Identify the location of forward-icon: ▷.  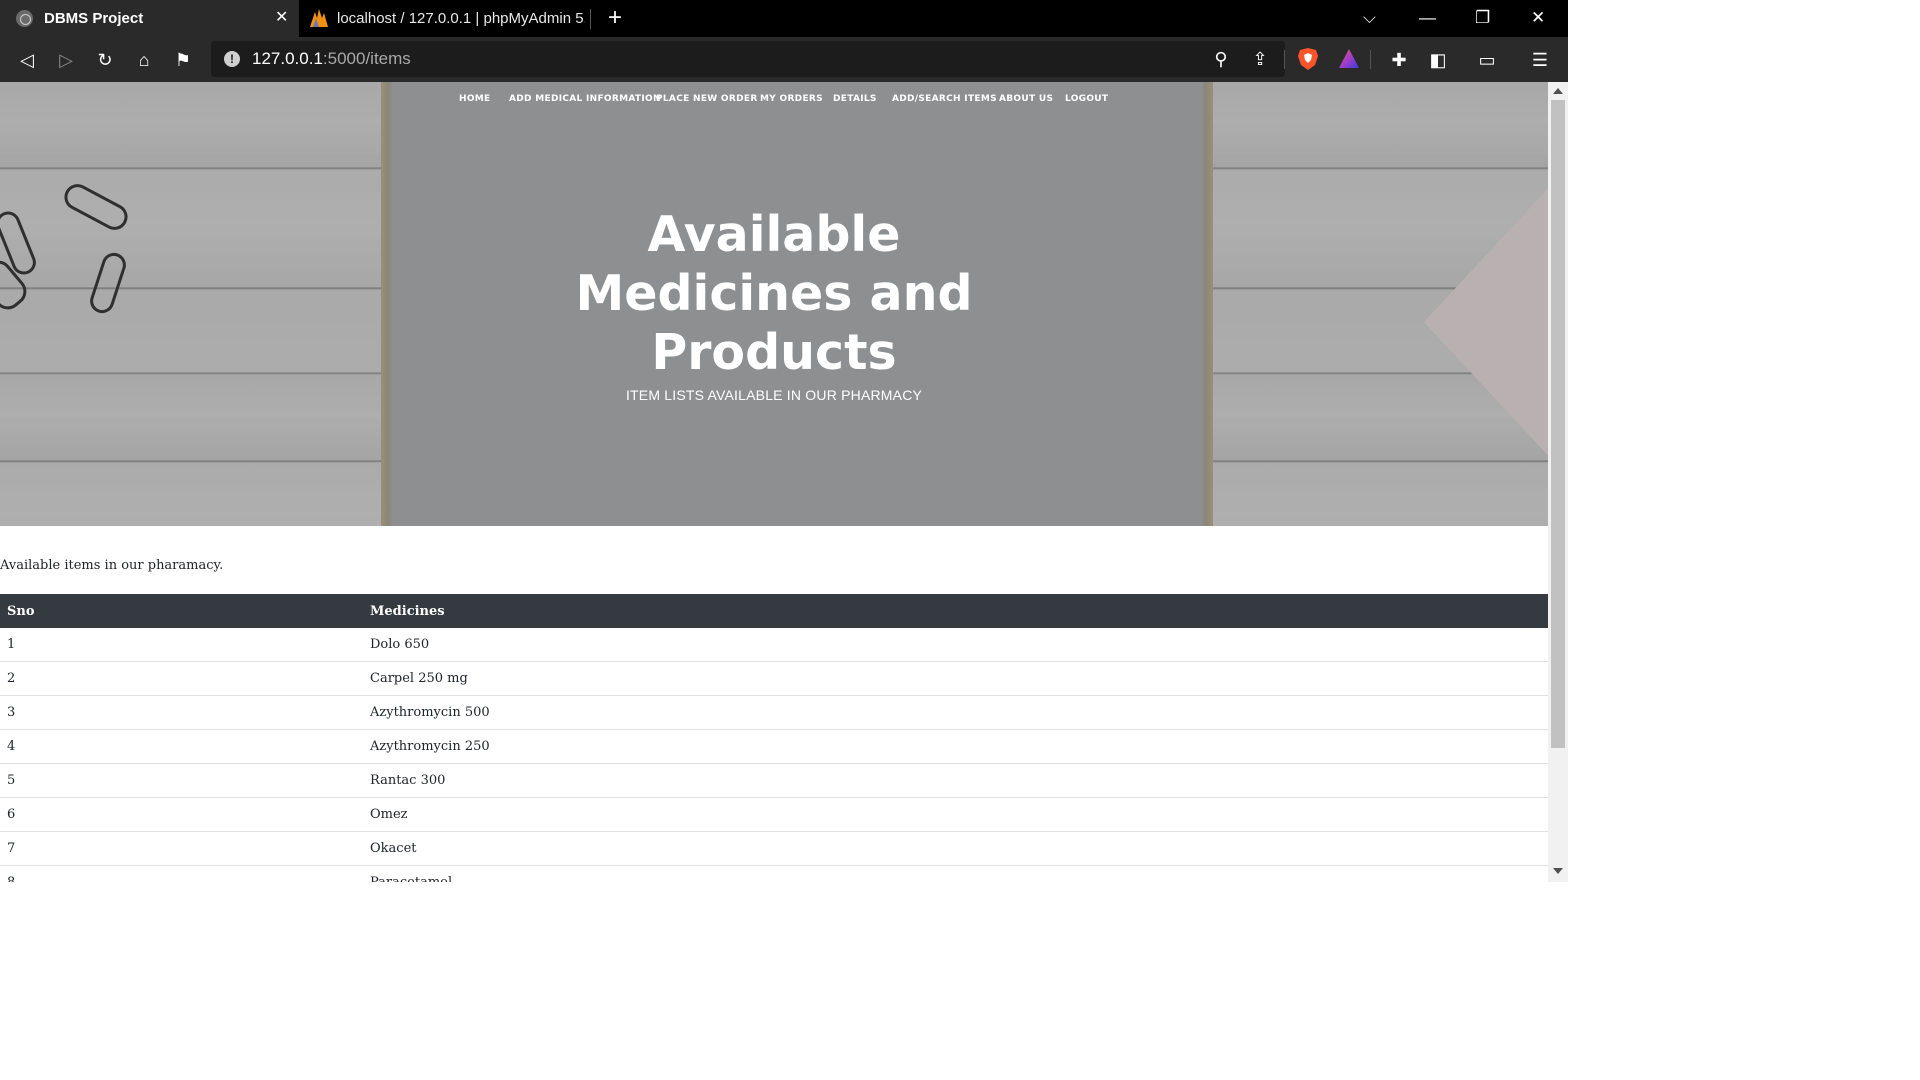
(66, 60).